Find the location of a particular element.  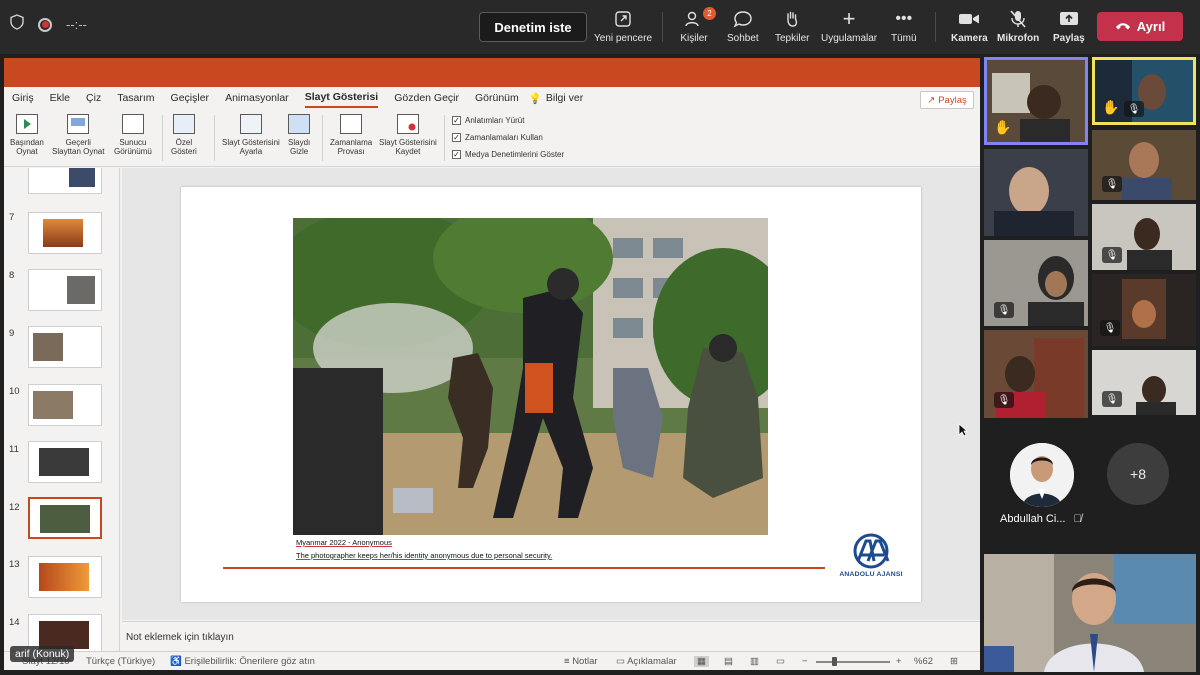

notes-toggle: ≡ Notlar is located at coordinates (581, 661).